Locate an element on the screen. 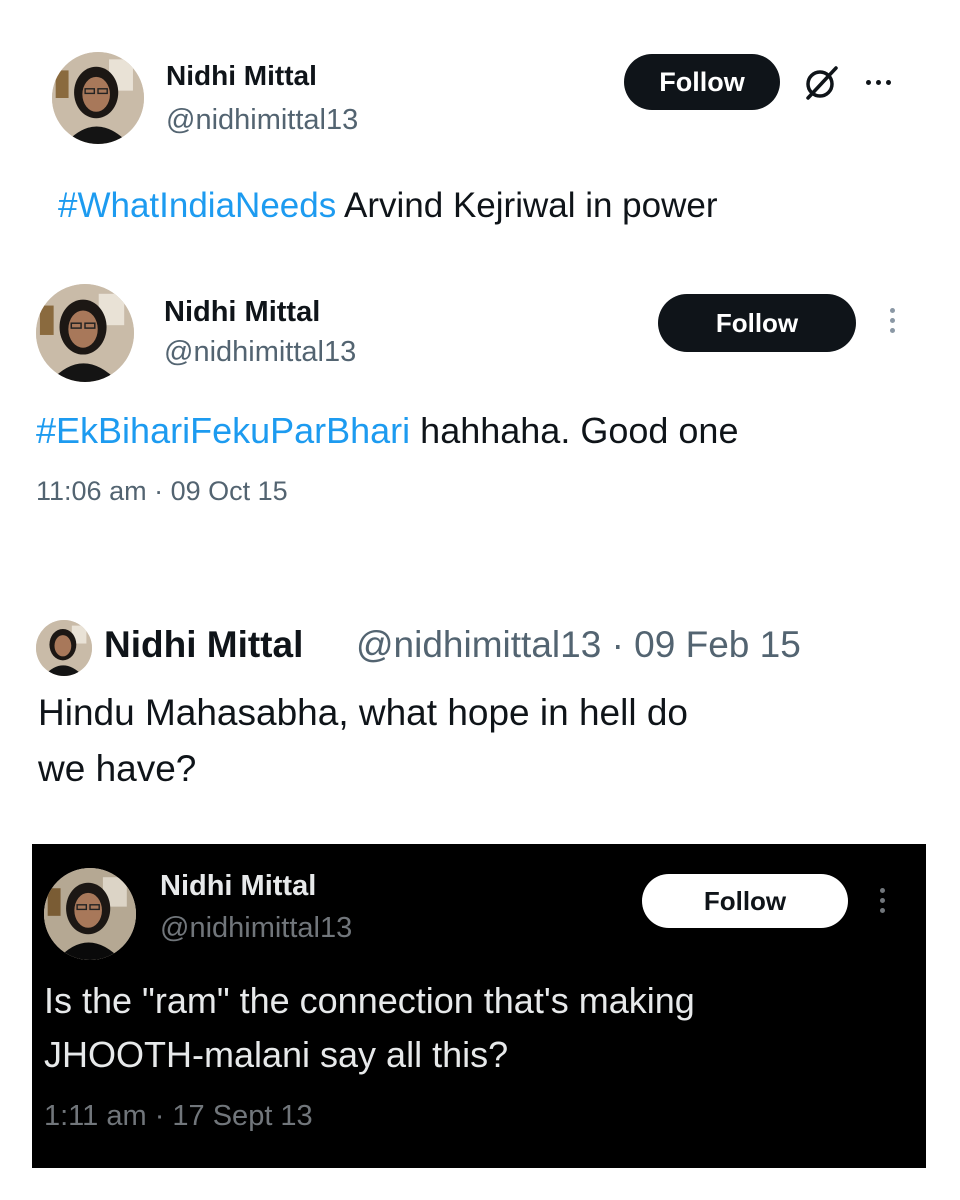  grok-icon is located at coordinates (821, 83).